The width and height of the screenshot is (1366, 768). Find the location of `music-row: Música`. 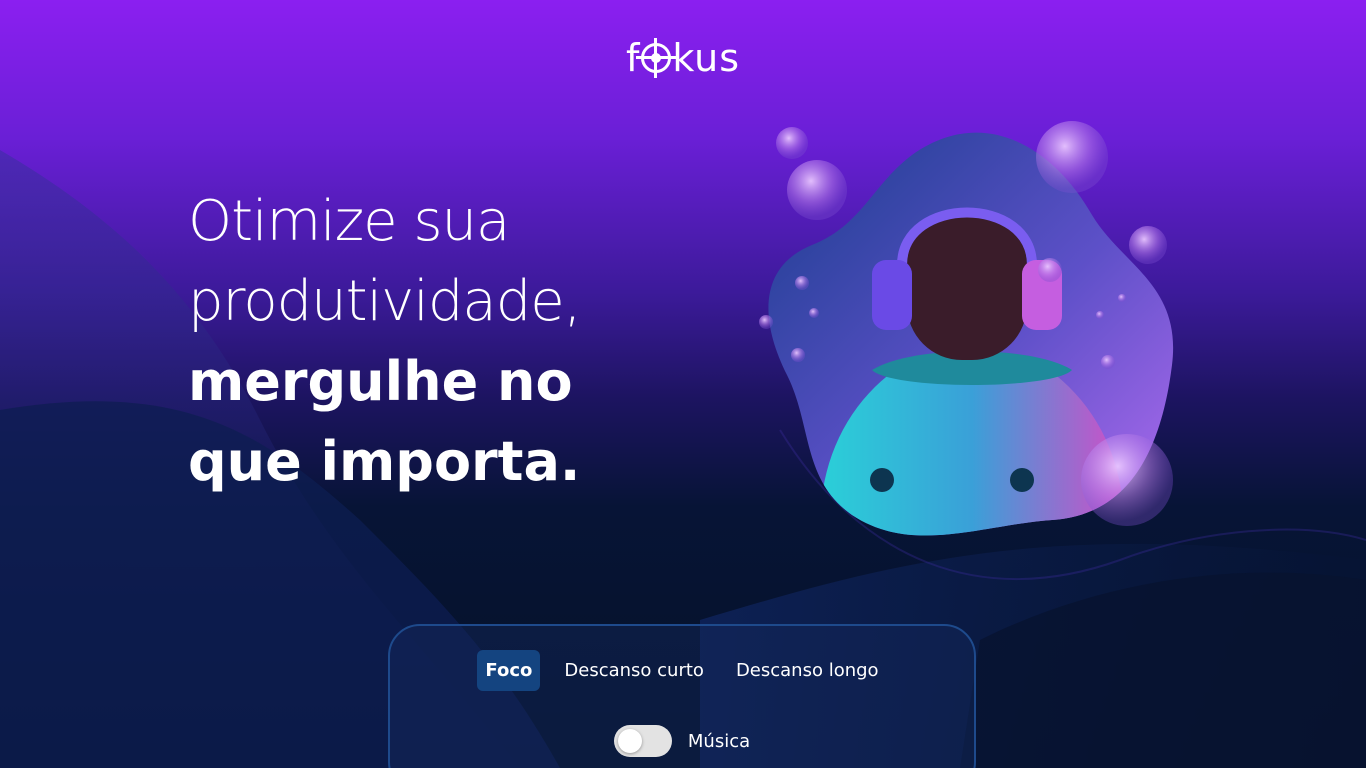

music-row: Música is located at coordinates (682, 741).